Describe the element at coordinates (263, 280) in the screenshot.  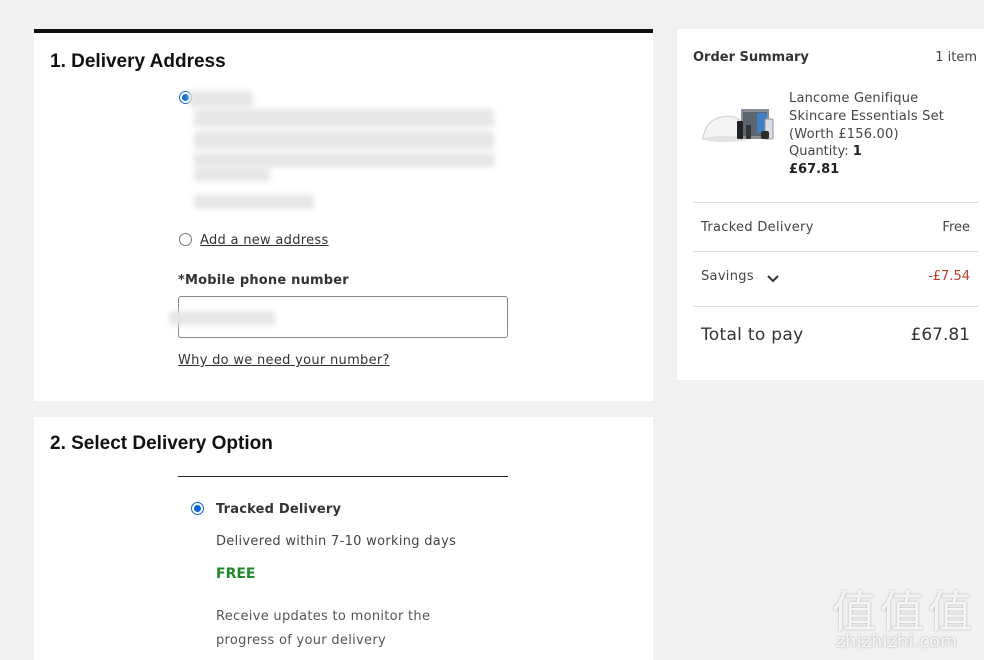
I see `mobile-phone-label: *Mobile phone number` at that location.